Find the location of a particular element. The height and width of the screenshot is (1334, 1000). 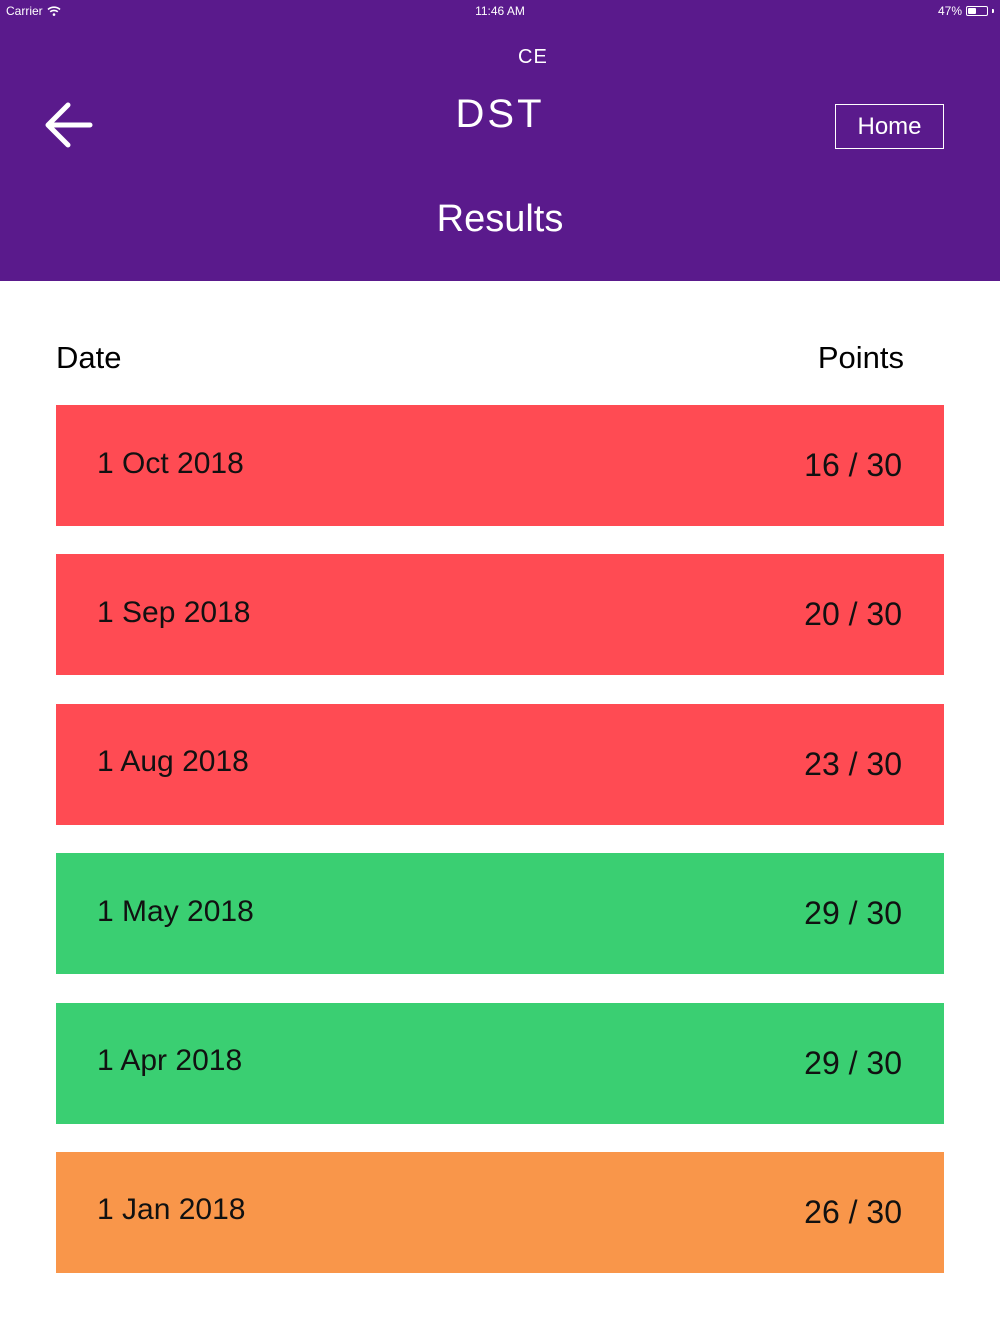

battery-icon is located at coordinates (977, 11).